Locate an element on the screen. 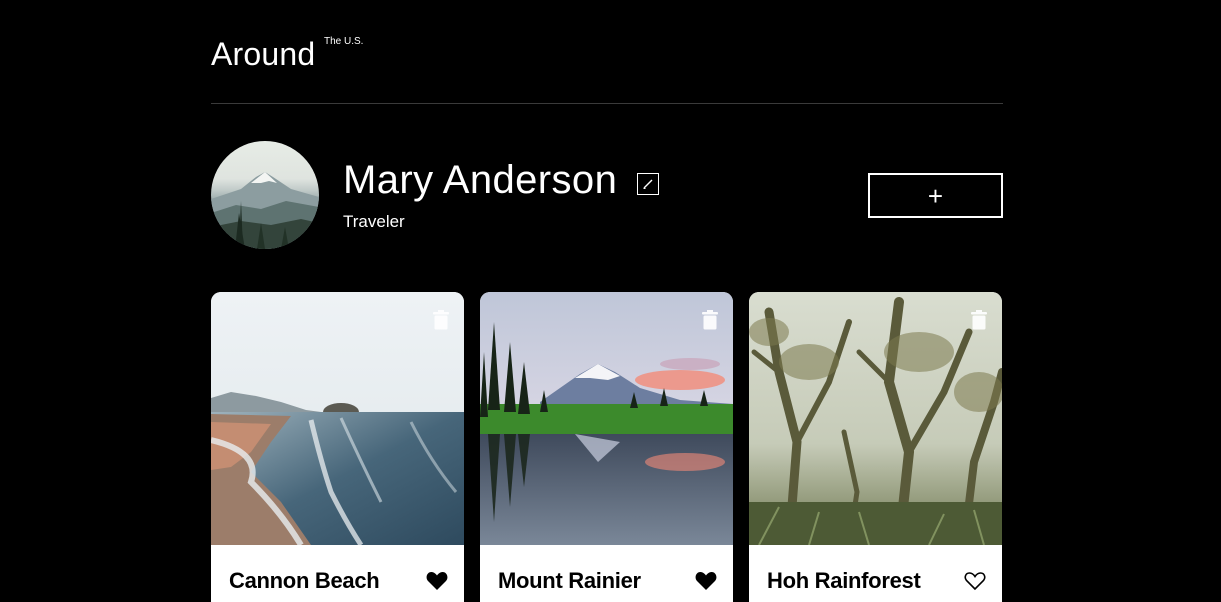 The height and width of the screenshot is (602, 1221). card-footer: Cannon Beach is located at coordinates (337, 573).